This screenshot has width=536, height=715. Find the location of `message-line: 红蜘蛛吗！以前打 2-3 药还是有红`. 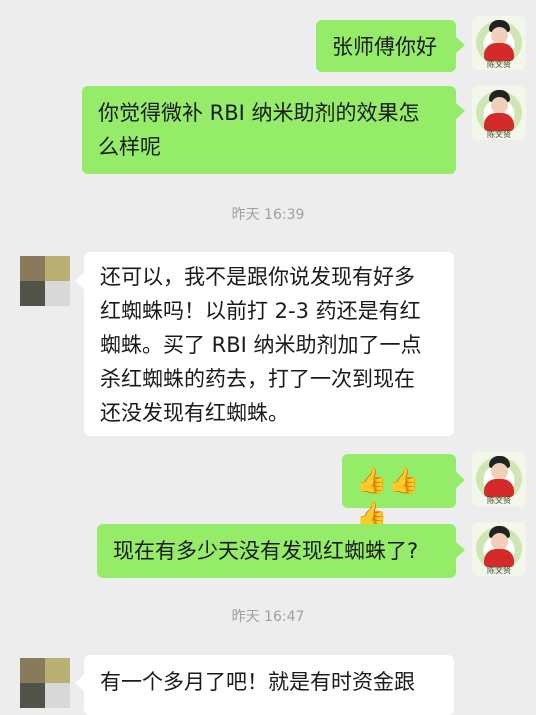

message-line: 红蜘蛛吗！以前打 2-3 药还是有红 is located at coordinates (260, 311).